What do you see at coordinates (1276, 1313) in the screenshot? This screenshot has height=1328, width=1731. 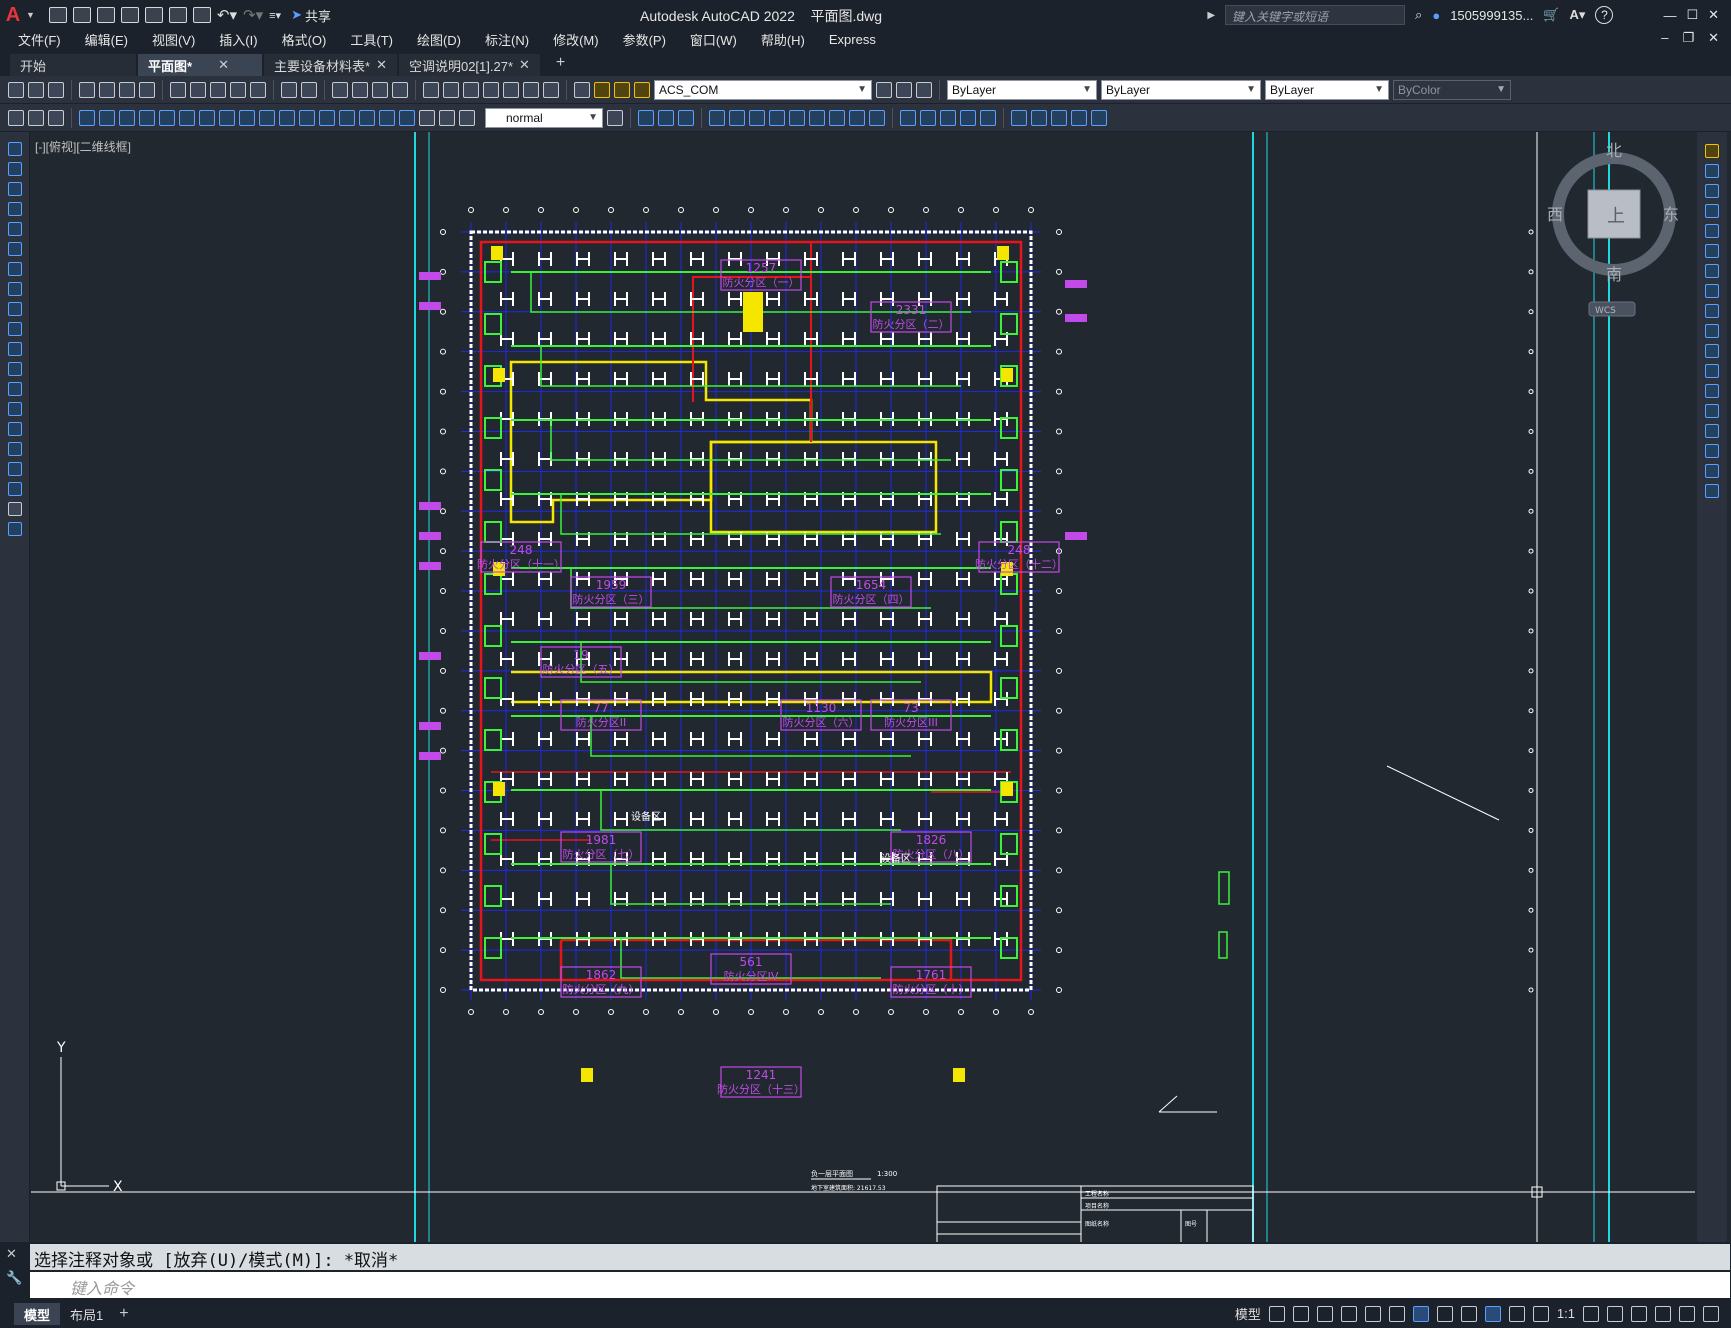 I see `grid-icon` at bounding box center [1276, 1313].